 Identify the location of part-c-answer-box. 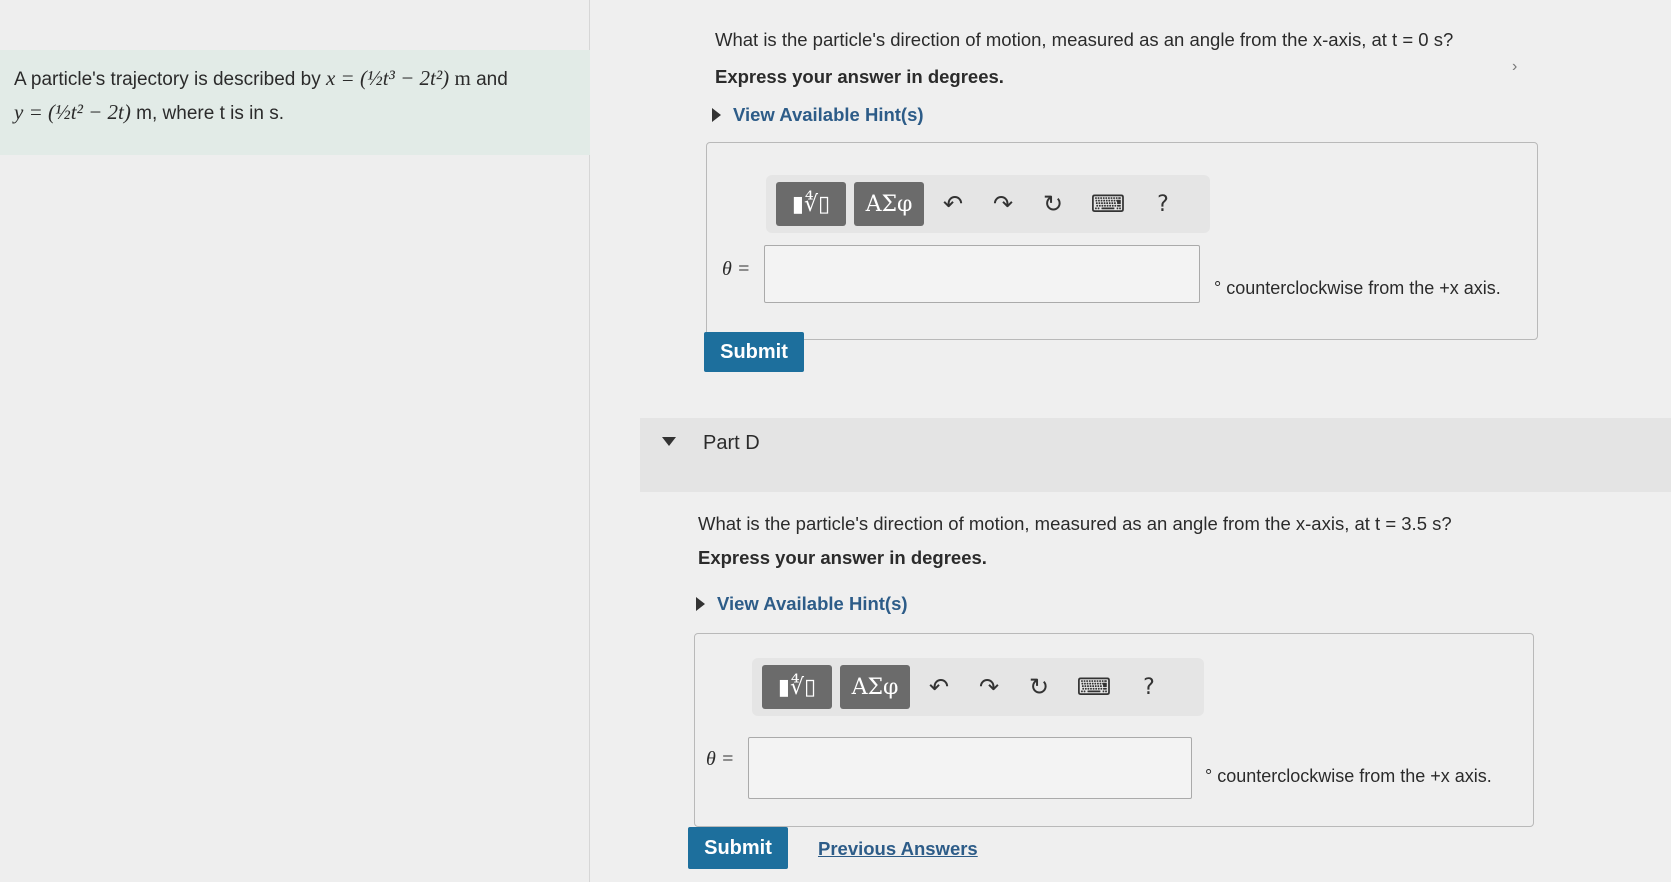
(1122, 241).